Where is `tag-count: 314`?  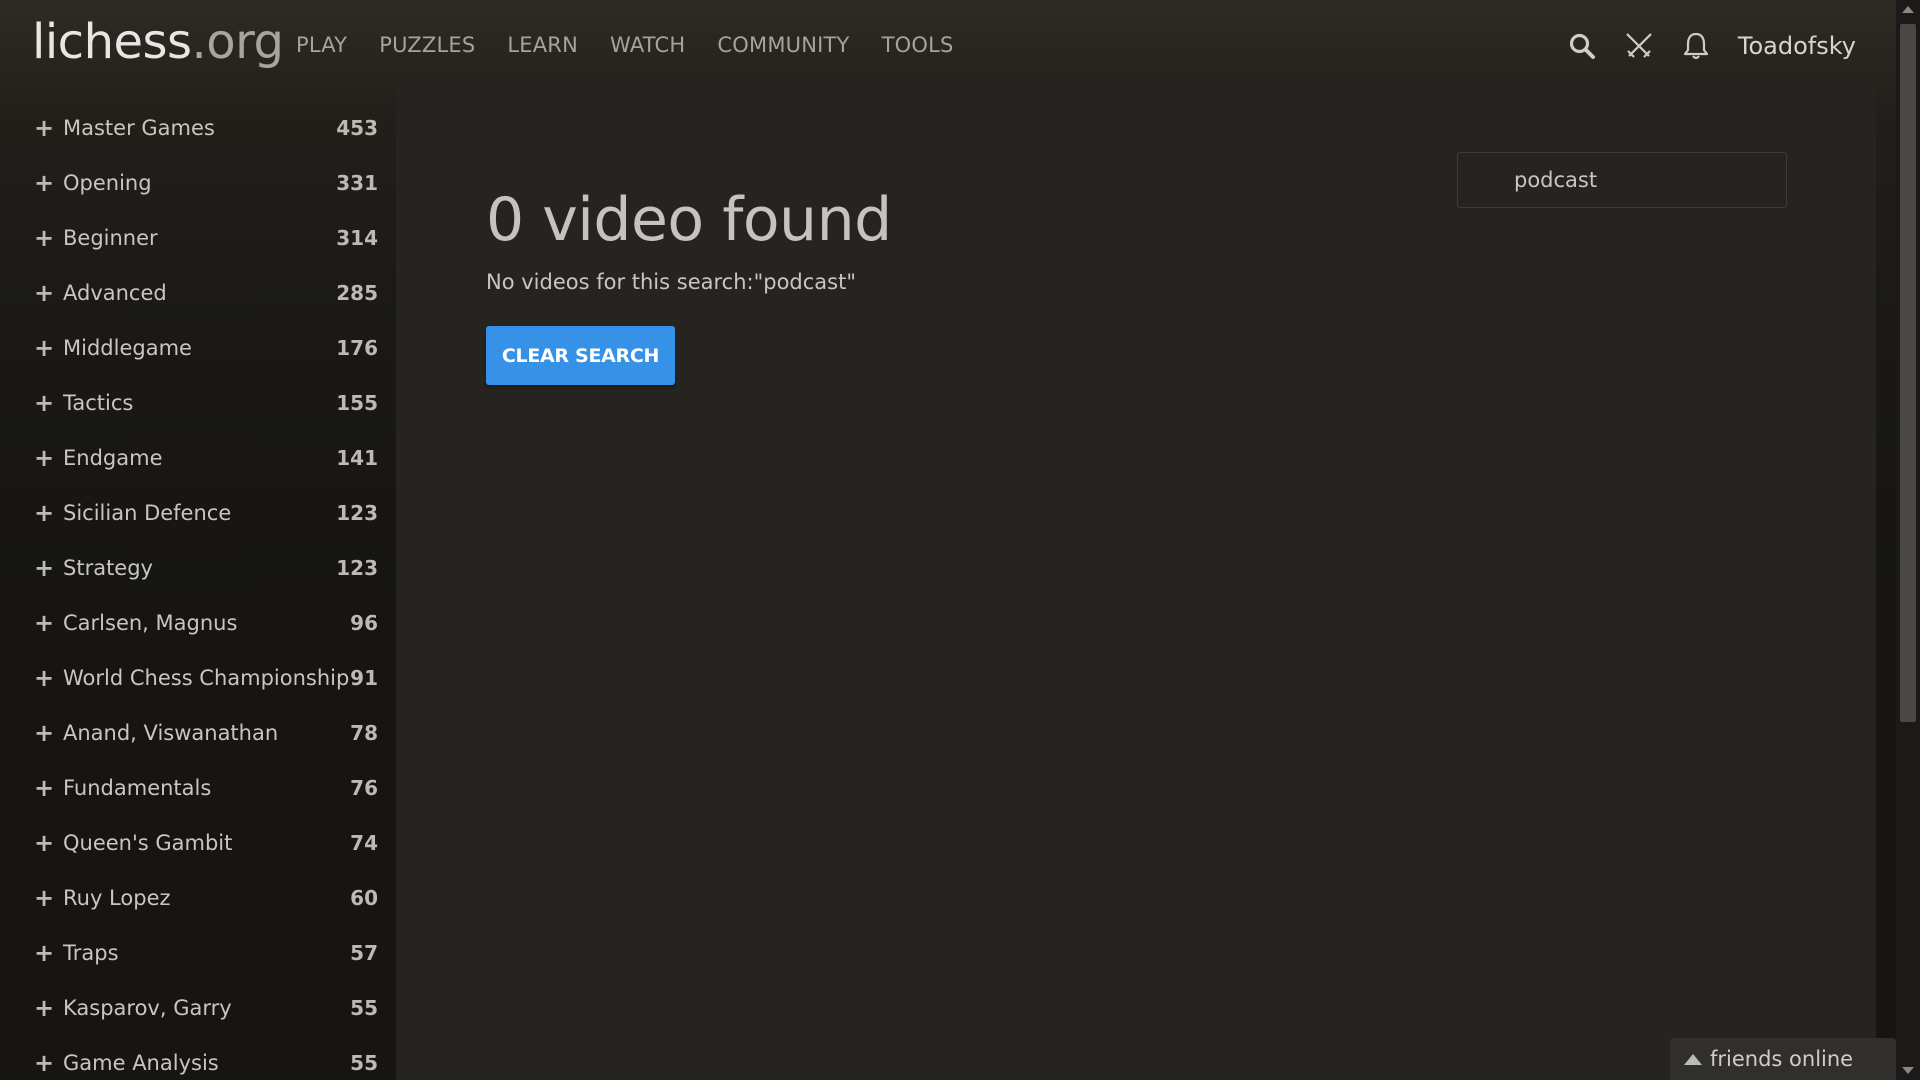 tag-count: 314 is located at coordinates (357, 237).